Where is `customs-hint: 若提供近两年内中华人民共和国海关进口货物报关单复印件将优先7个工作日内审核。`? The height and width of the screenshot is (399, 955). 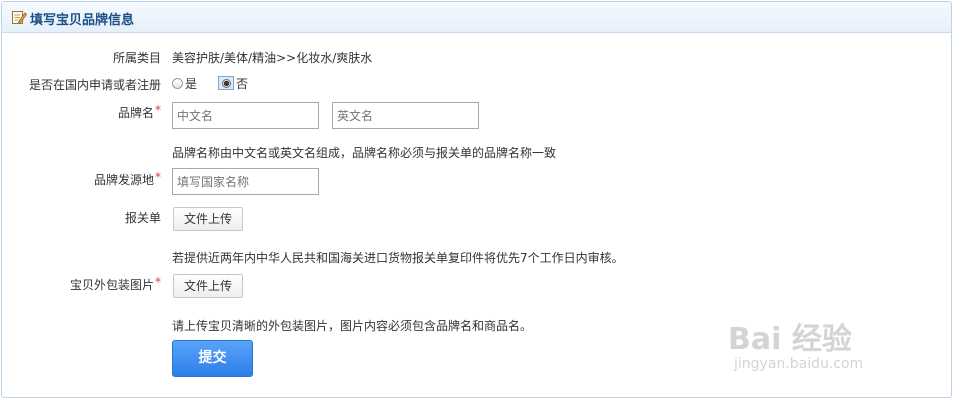 customs-hint: 若提供近两年内中华人民共和国海关进口货物报关单复印件将优先7个工作日内审核。 is located at coordinates (398, 258).